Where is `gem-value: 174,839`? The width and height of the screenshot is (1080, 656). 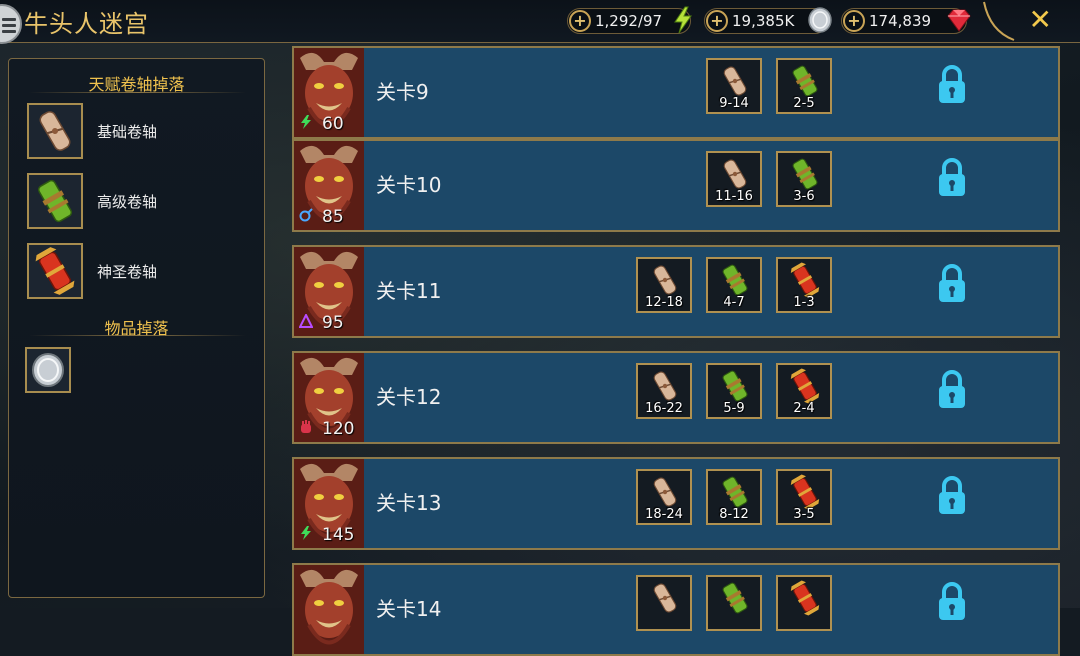 gem-value: 174,839 is located at coordinates (900, 21).